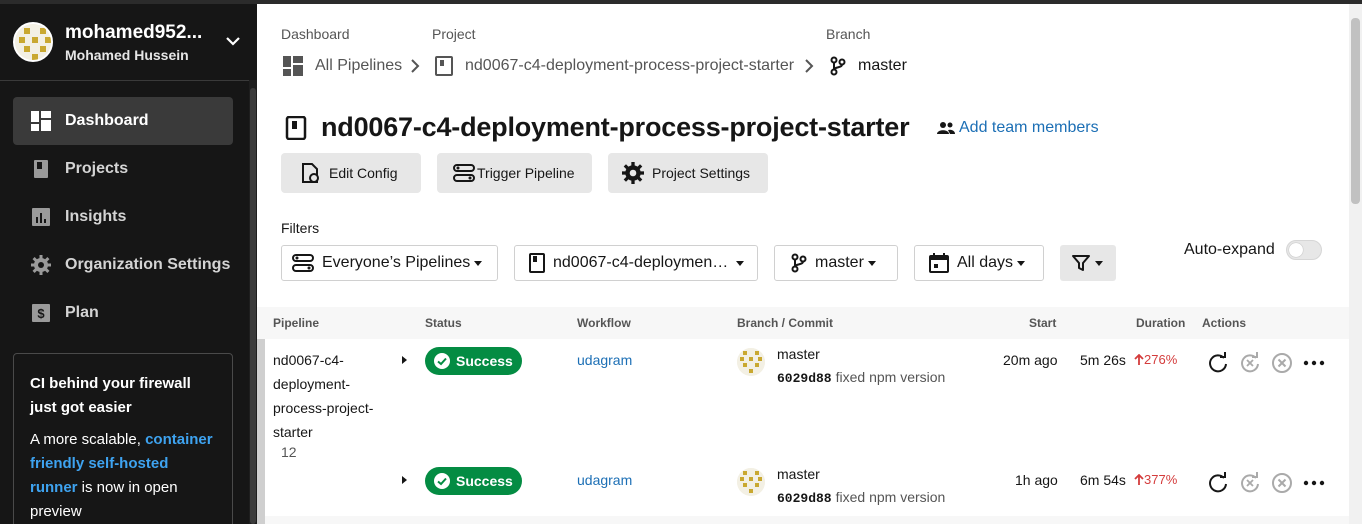 This screenshot has width=1362, height=524. I want to click on duration-change: 377%, so click(1155, 479).